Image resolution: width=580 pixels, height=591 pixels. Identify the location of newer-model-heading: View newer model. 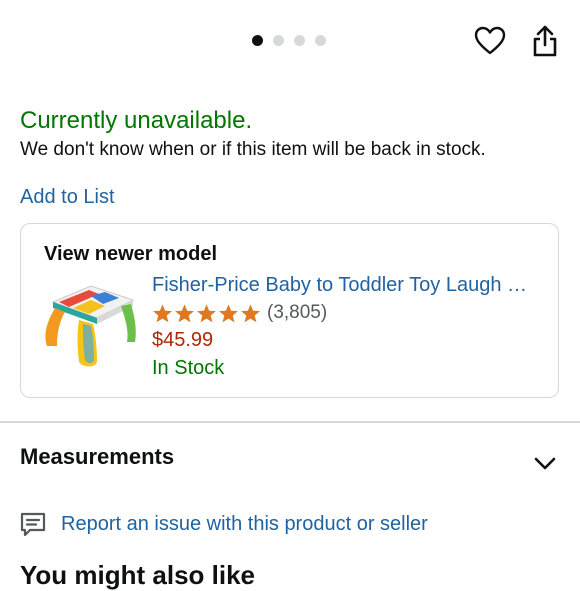
(131, 254).